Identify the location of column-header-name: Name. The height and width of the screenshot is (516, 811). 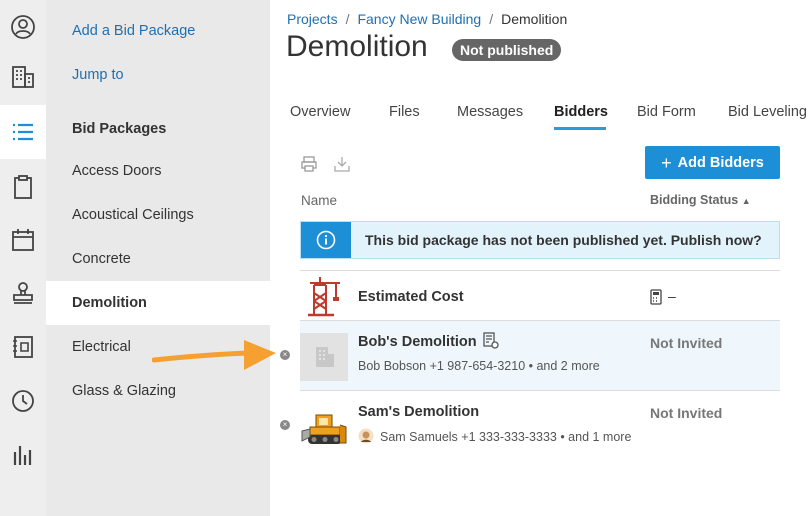
(319, 200).